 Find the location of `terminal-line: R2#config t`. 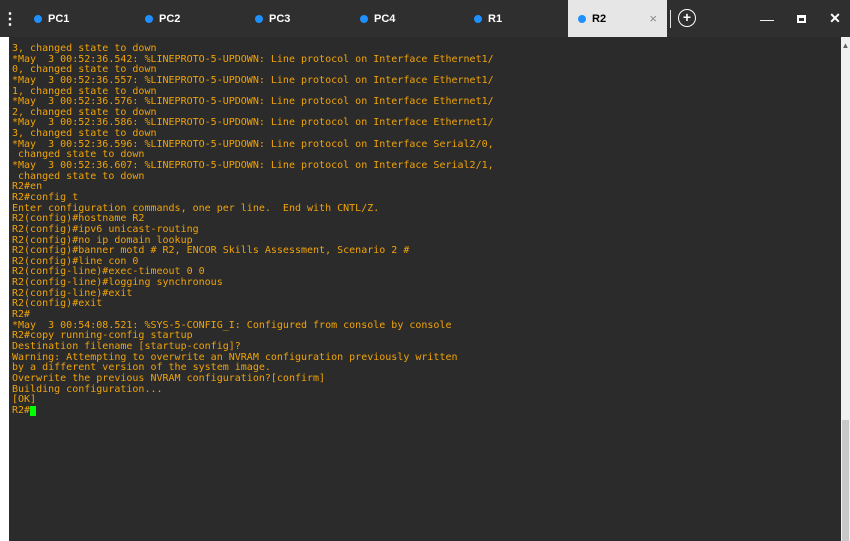

terminal-line: R2#config t is located at coordinates (45, 197).